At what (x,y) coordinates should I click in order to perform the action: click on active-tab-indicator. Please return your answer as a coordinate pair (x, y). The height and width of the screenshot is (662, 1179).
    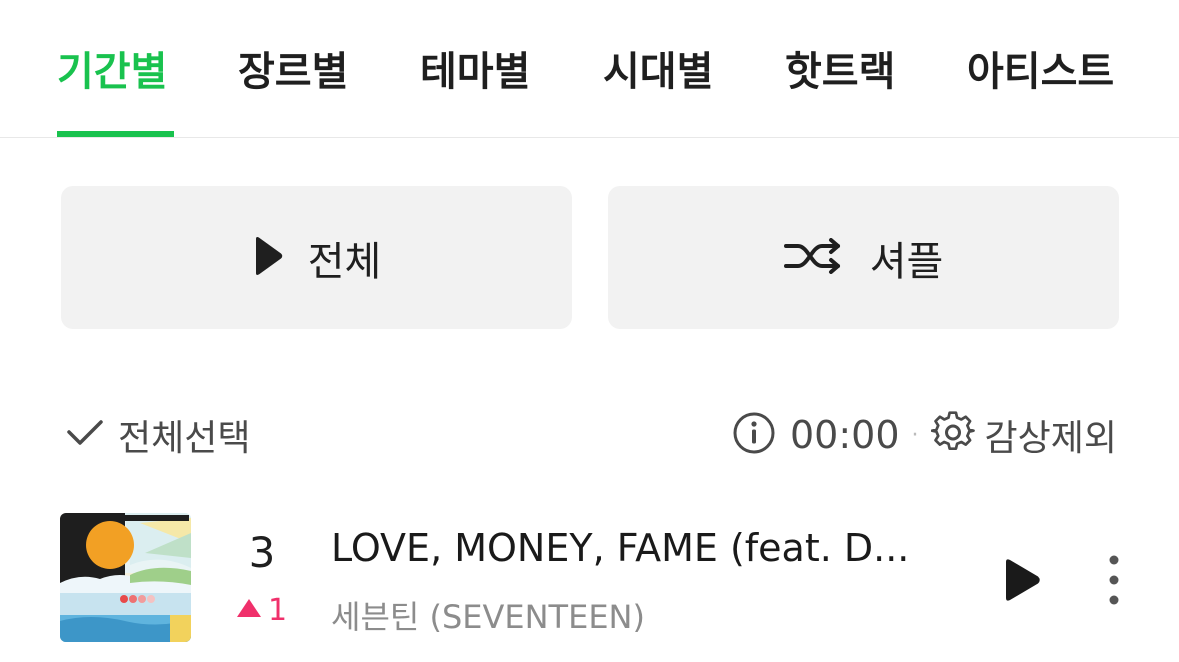
    Looking at the image, I should click on (115, 134).